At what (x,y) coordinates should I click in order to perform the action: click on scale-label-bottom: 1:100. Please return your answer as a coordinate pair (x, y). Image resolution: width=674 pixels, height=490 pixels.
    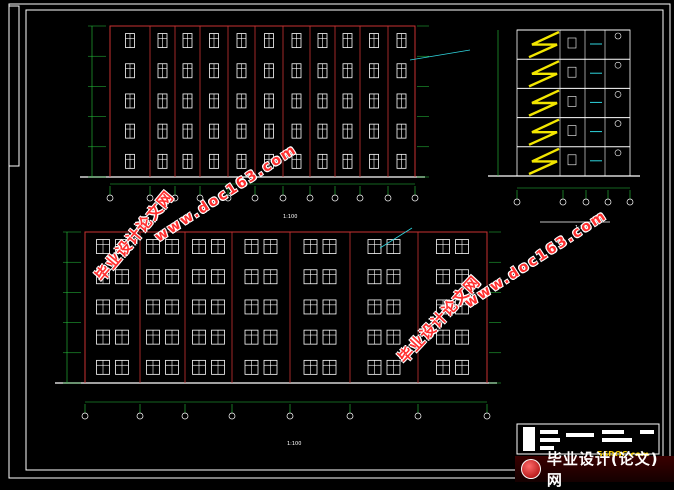
    Looking at the image, I should click on (294, 444).